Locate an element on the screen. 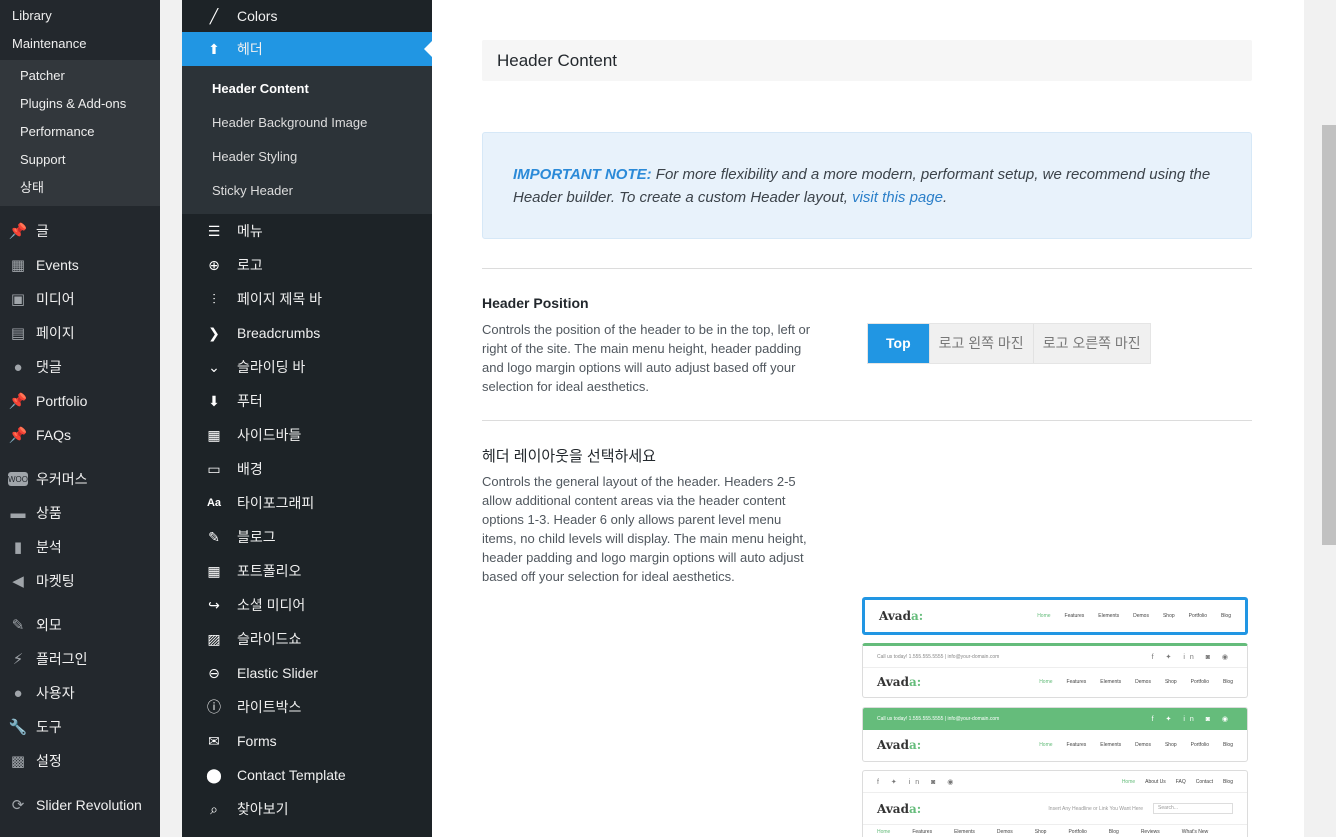 The height and width of the screenshot is (837, 1336). divider is located at coordinates (867, 268).